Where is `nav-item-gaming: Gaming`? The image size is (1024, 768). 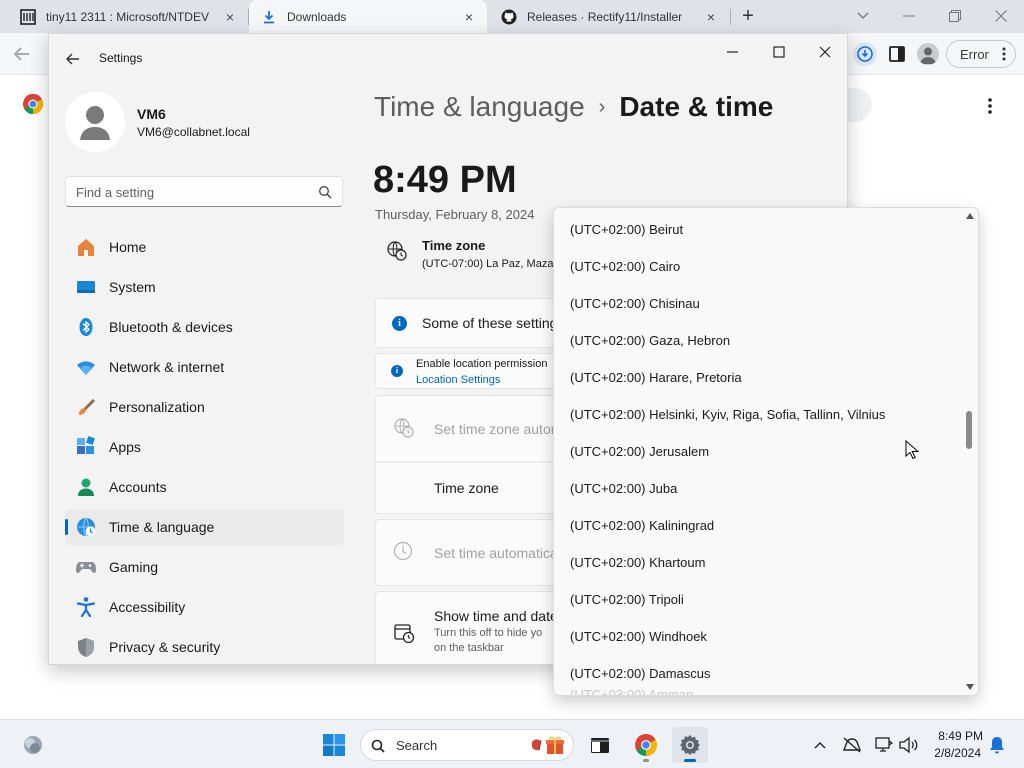
nav-item-gaming: Gaming is located at coordinates (204, 567).